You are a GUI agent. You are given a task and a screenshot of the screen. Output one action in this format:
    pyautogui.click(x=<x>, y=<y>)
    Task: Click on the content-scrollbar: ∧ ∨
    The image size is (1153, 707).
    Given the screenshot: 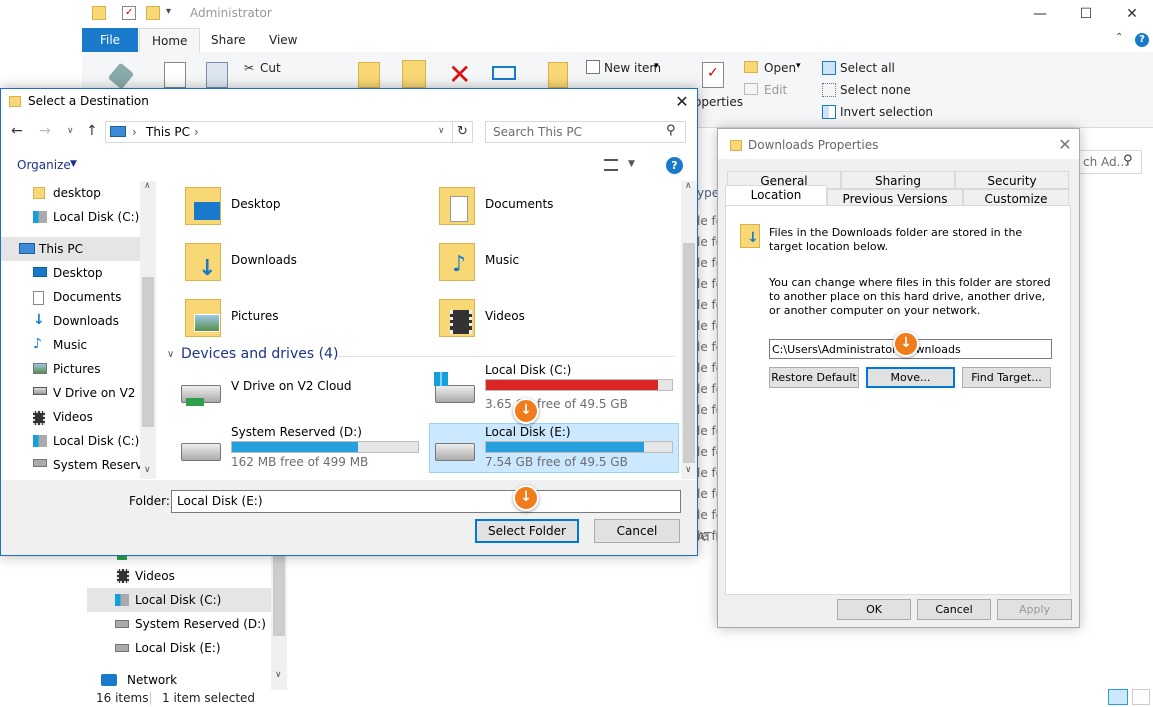 What is the action you would take?
    pyautogui.click(x=689, y=330)
    